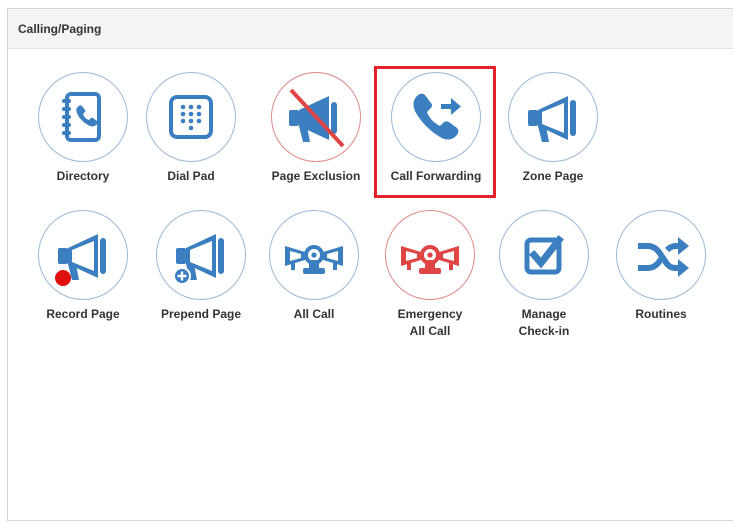  I want to click on call-forwarding-icon, so click(436, 117).